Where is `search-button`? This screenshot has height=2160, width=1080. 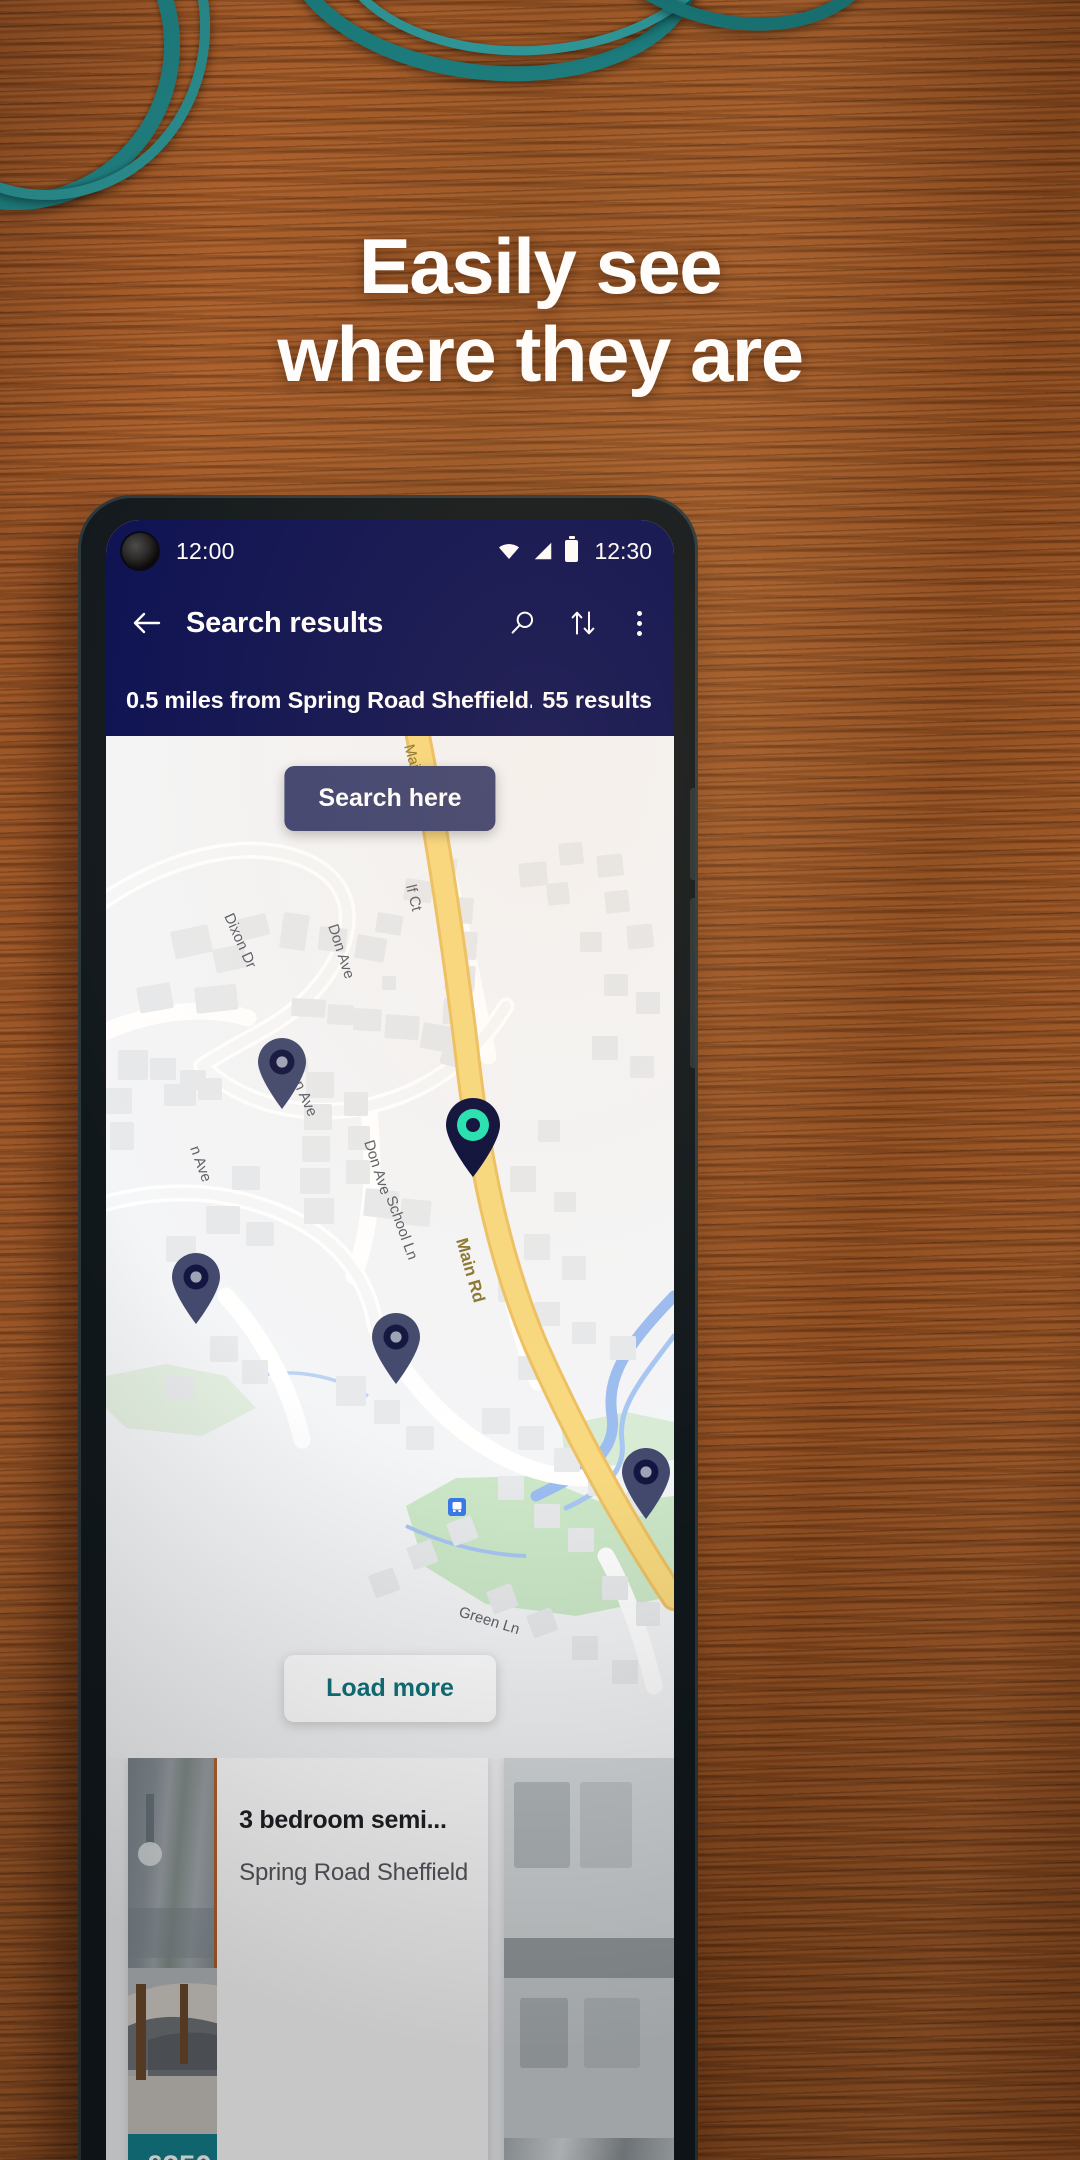
search-button is located at coordinates (523, 623).